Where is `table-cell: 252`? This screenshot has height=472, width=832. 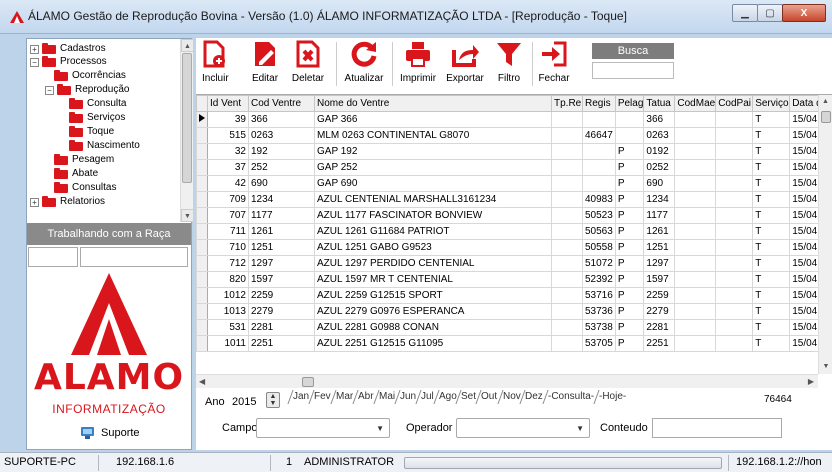
table-cell: 252 is located at coordinates (281, 167).